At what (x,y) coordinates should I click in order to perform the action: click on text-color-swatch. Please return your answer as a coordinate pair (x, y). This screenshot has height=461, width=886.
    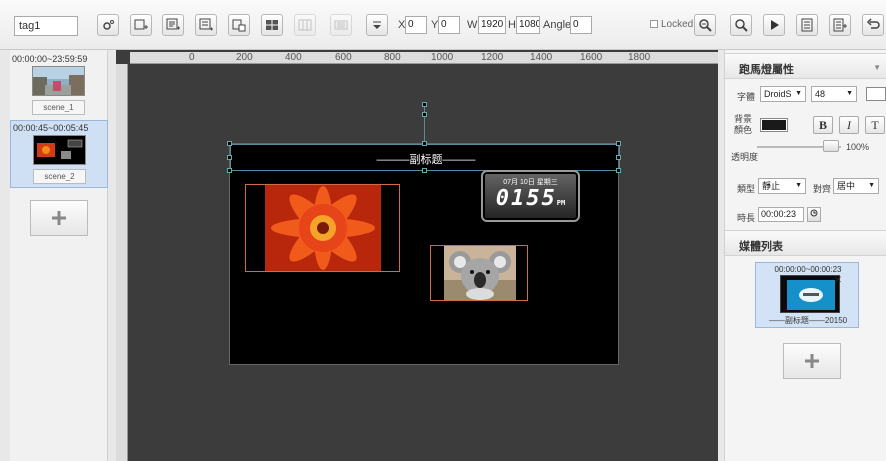
    Looking at the image, I should click on (876, 94).